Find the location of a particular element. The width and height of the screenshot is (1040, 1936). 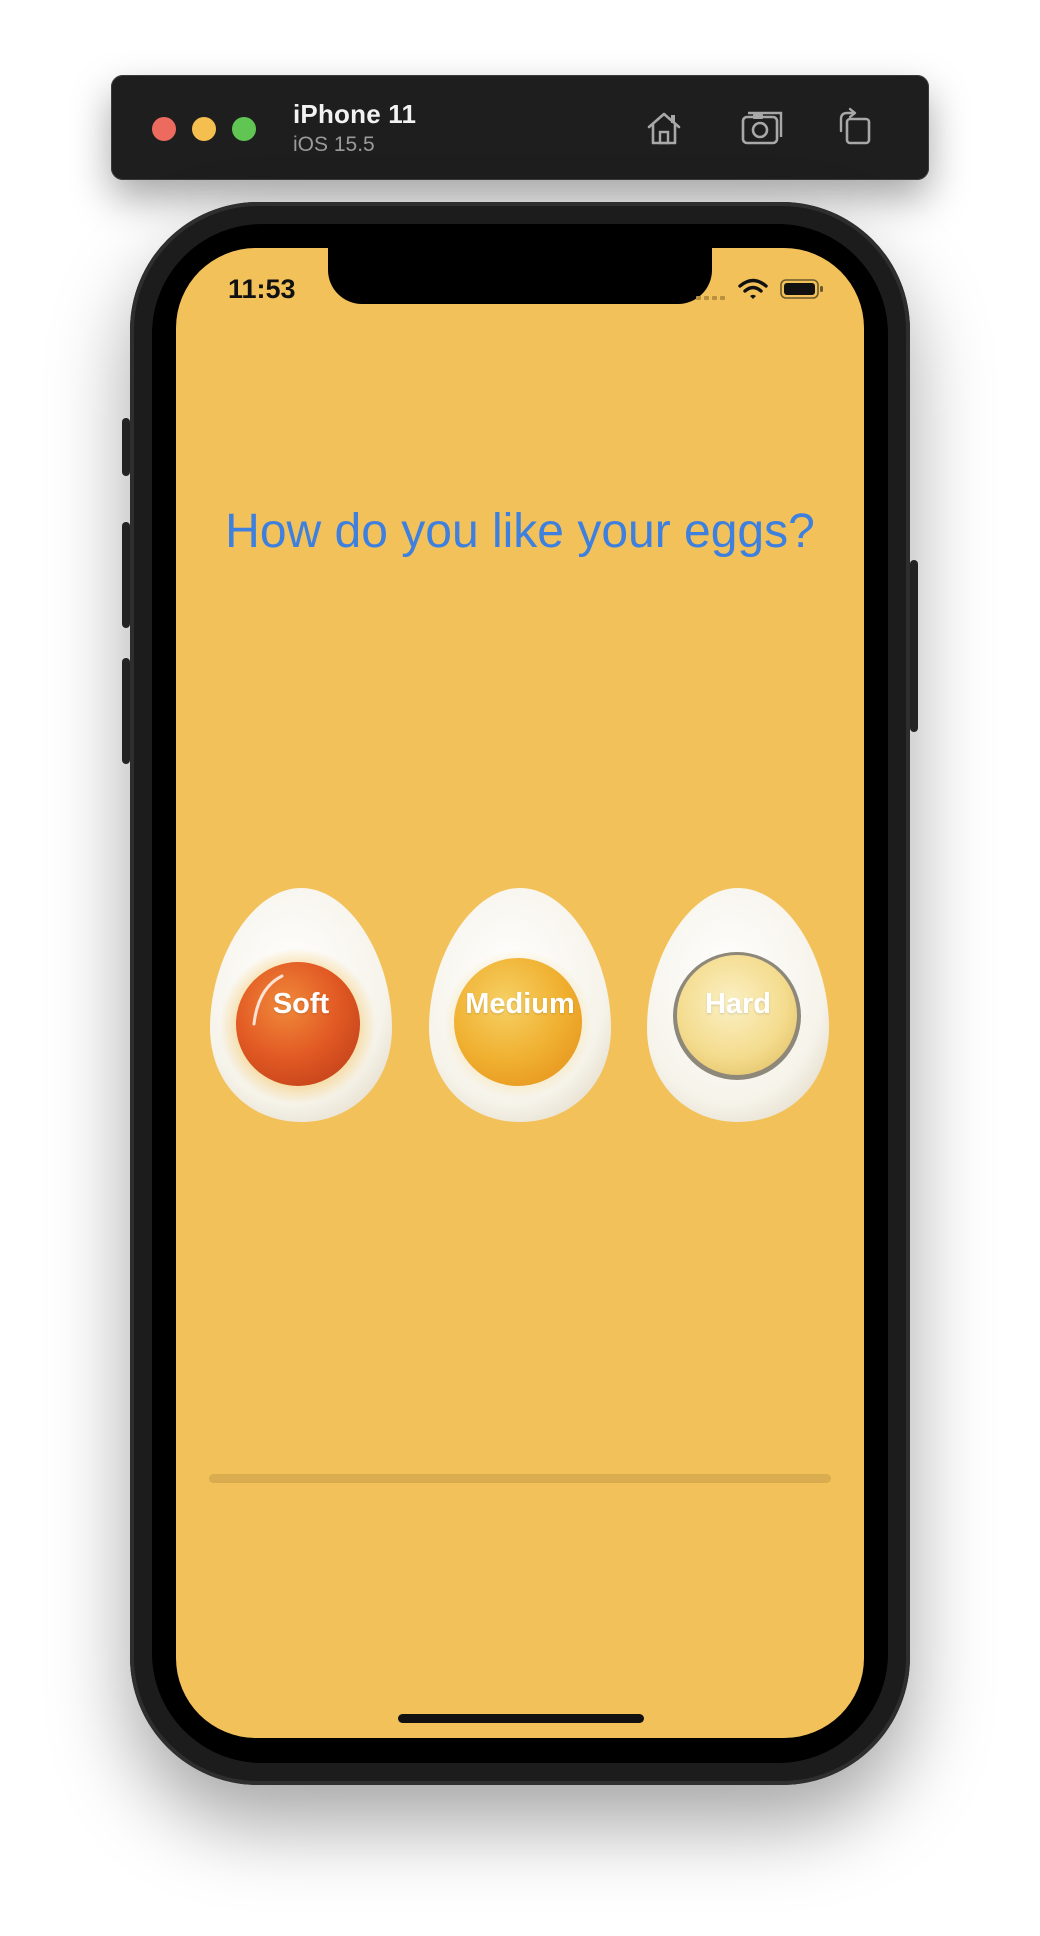

egg-options: Soft Medium Hard is located at coordinates (520, 1006).